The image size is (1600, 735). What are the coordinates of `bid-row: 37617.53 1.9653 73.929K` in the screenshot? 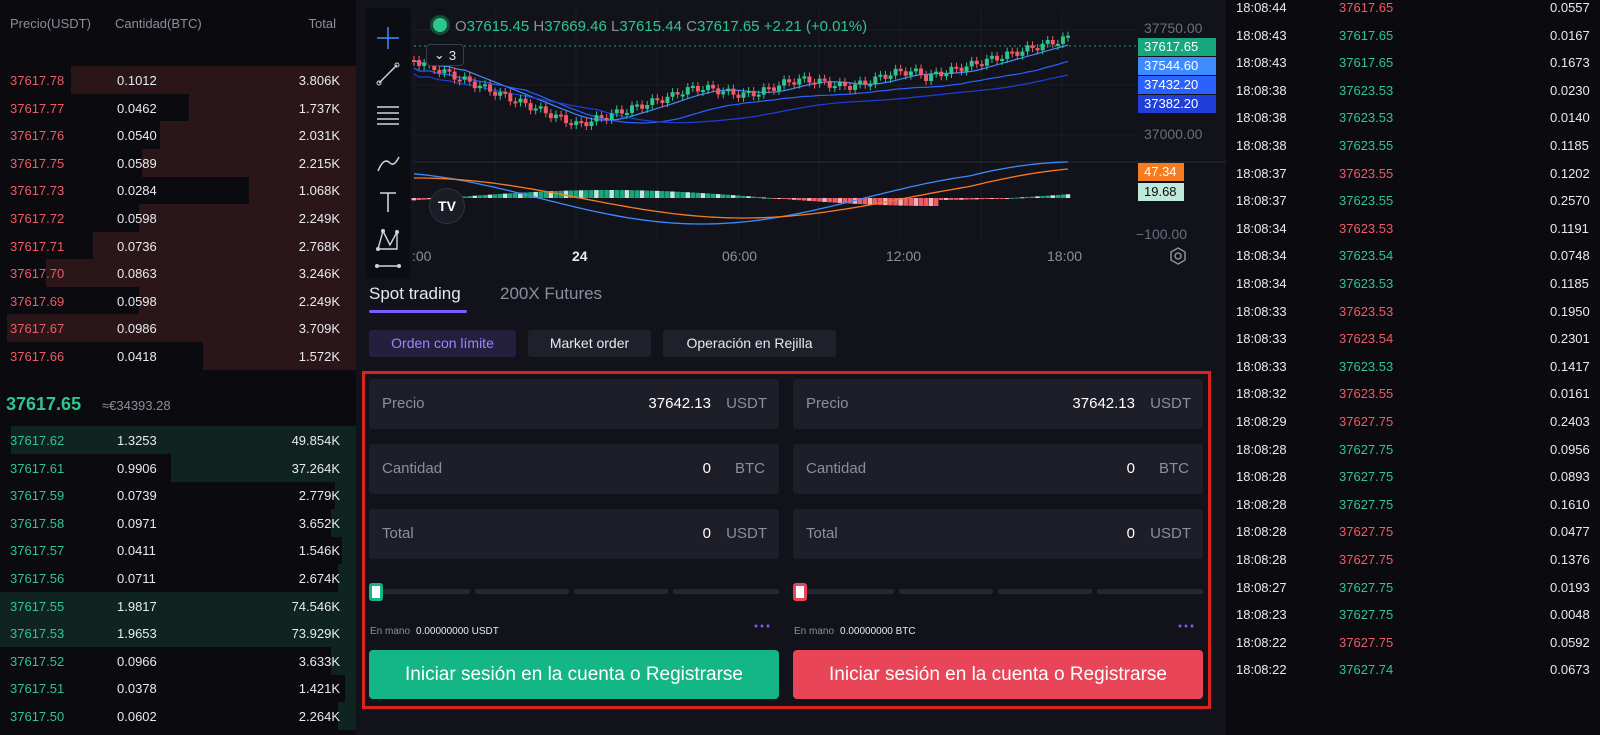 It's located at (178, 633).